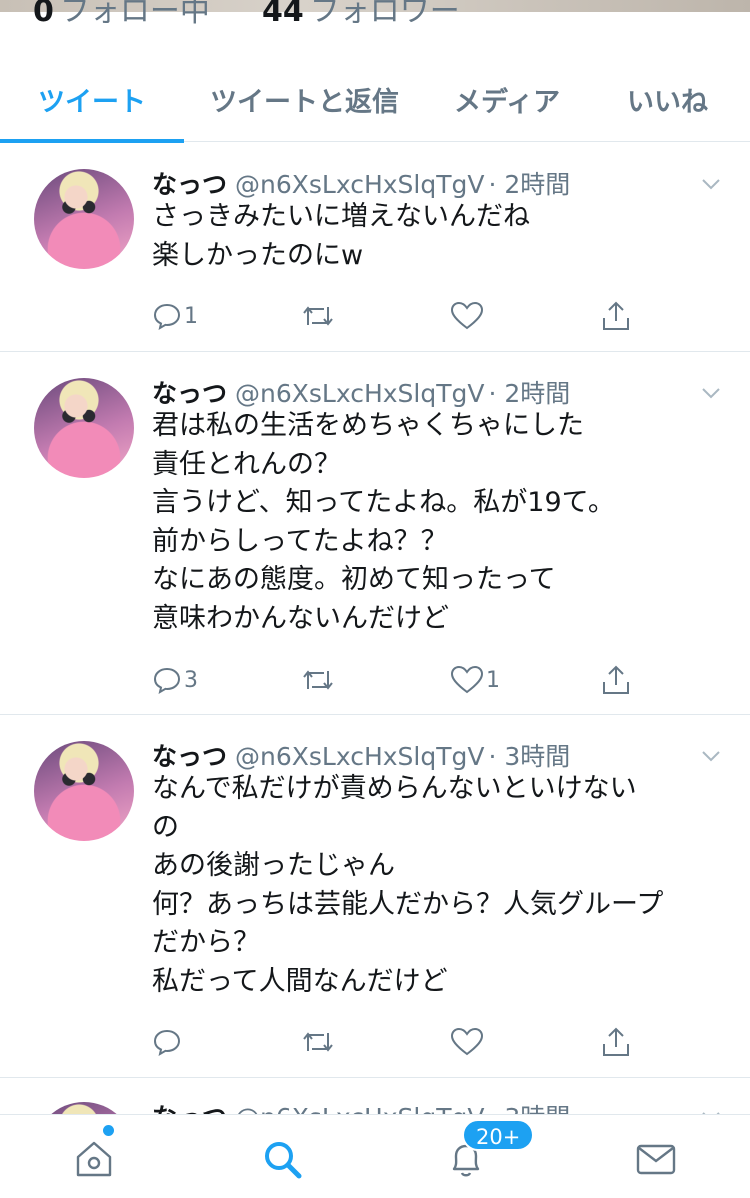 Image resolution: width=750 pixels, height=1198 pixels. Describe the element at coordinates (134, 14) in the screenshot. I see `following-label: フォロー中` at that location.